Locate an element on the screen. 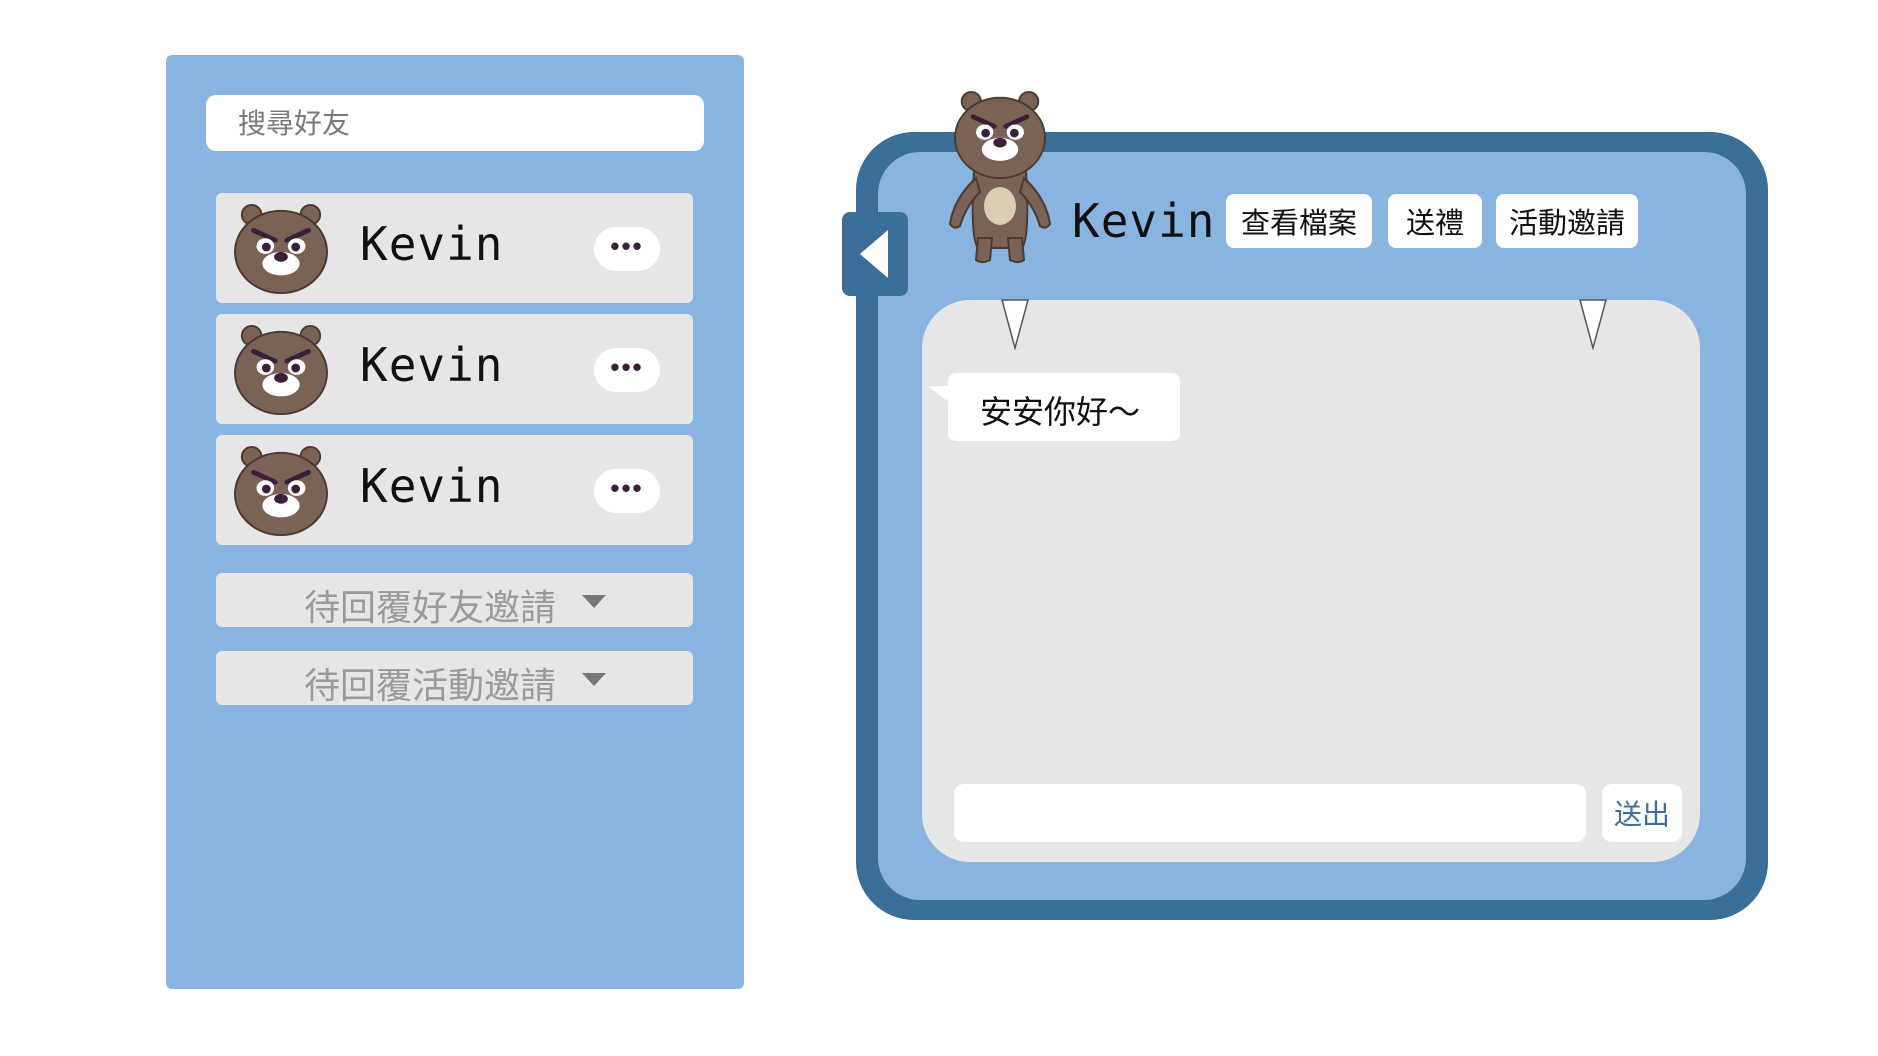 Image resolution: width=1878 pixels, height=1056 pixels. collapse-chat-button is located at coordinates (875, 254).